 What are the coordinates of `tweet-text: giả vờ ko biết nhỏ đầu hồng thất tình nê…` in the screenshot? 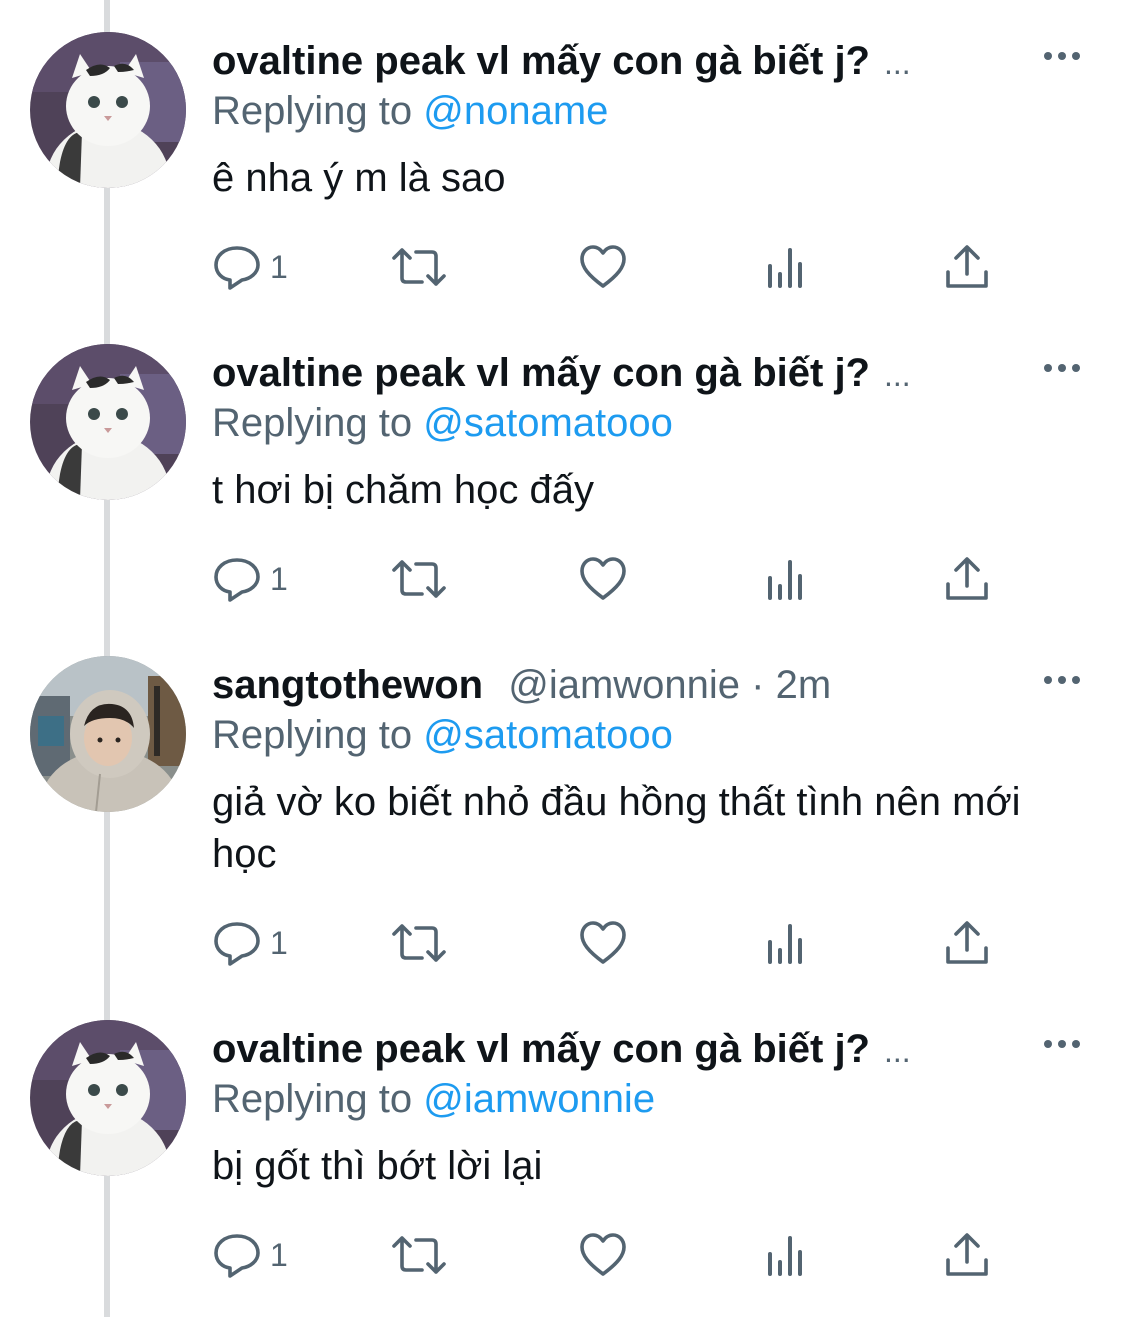 It's located at (616, 828).